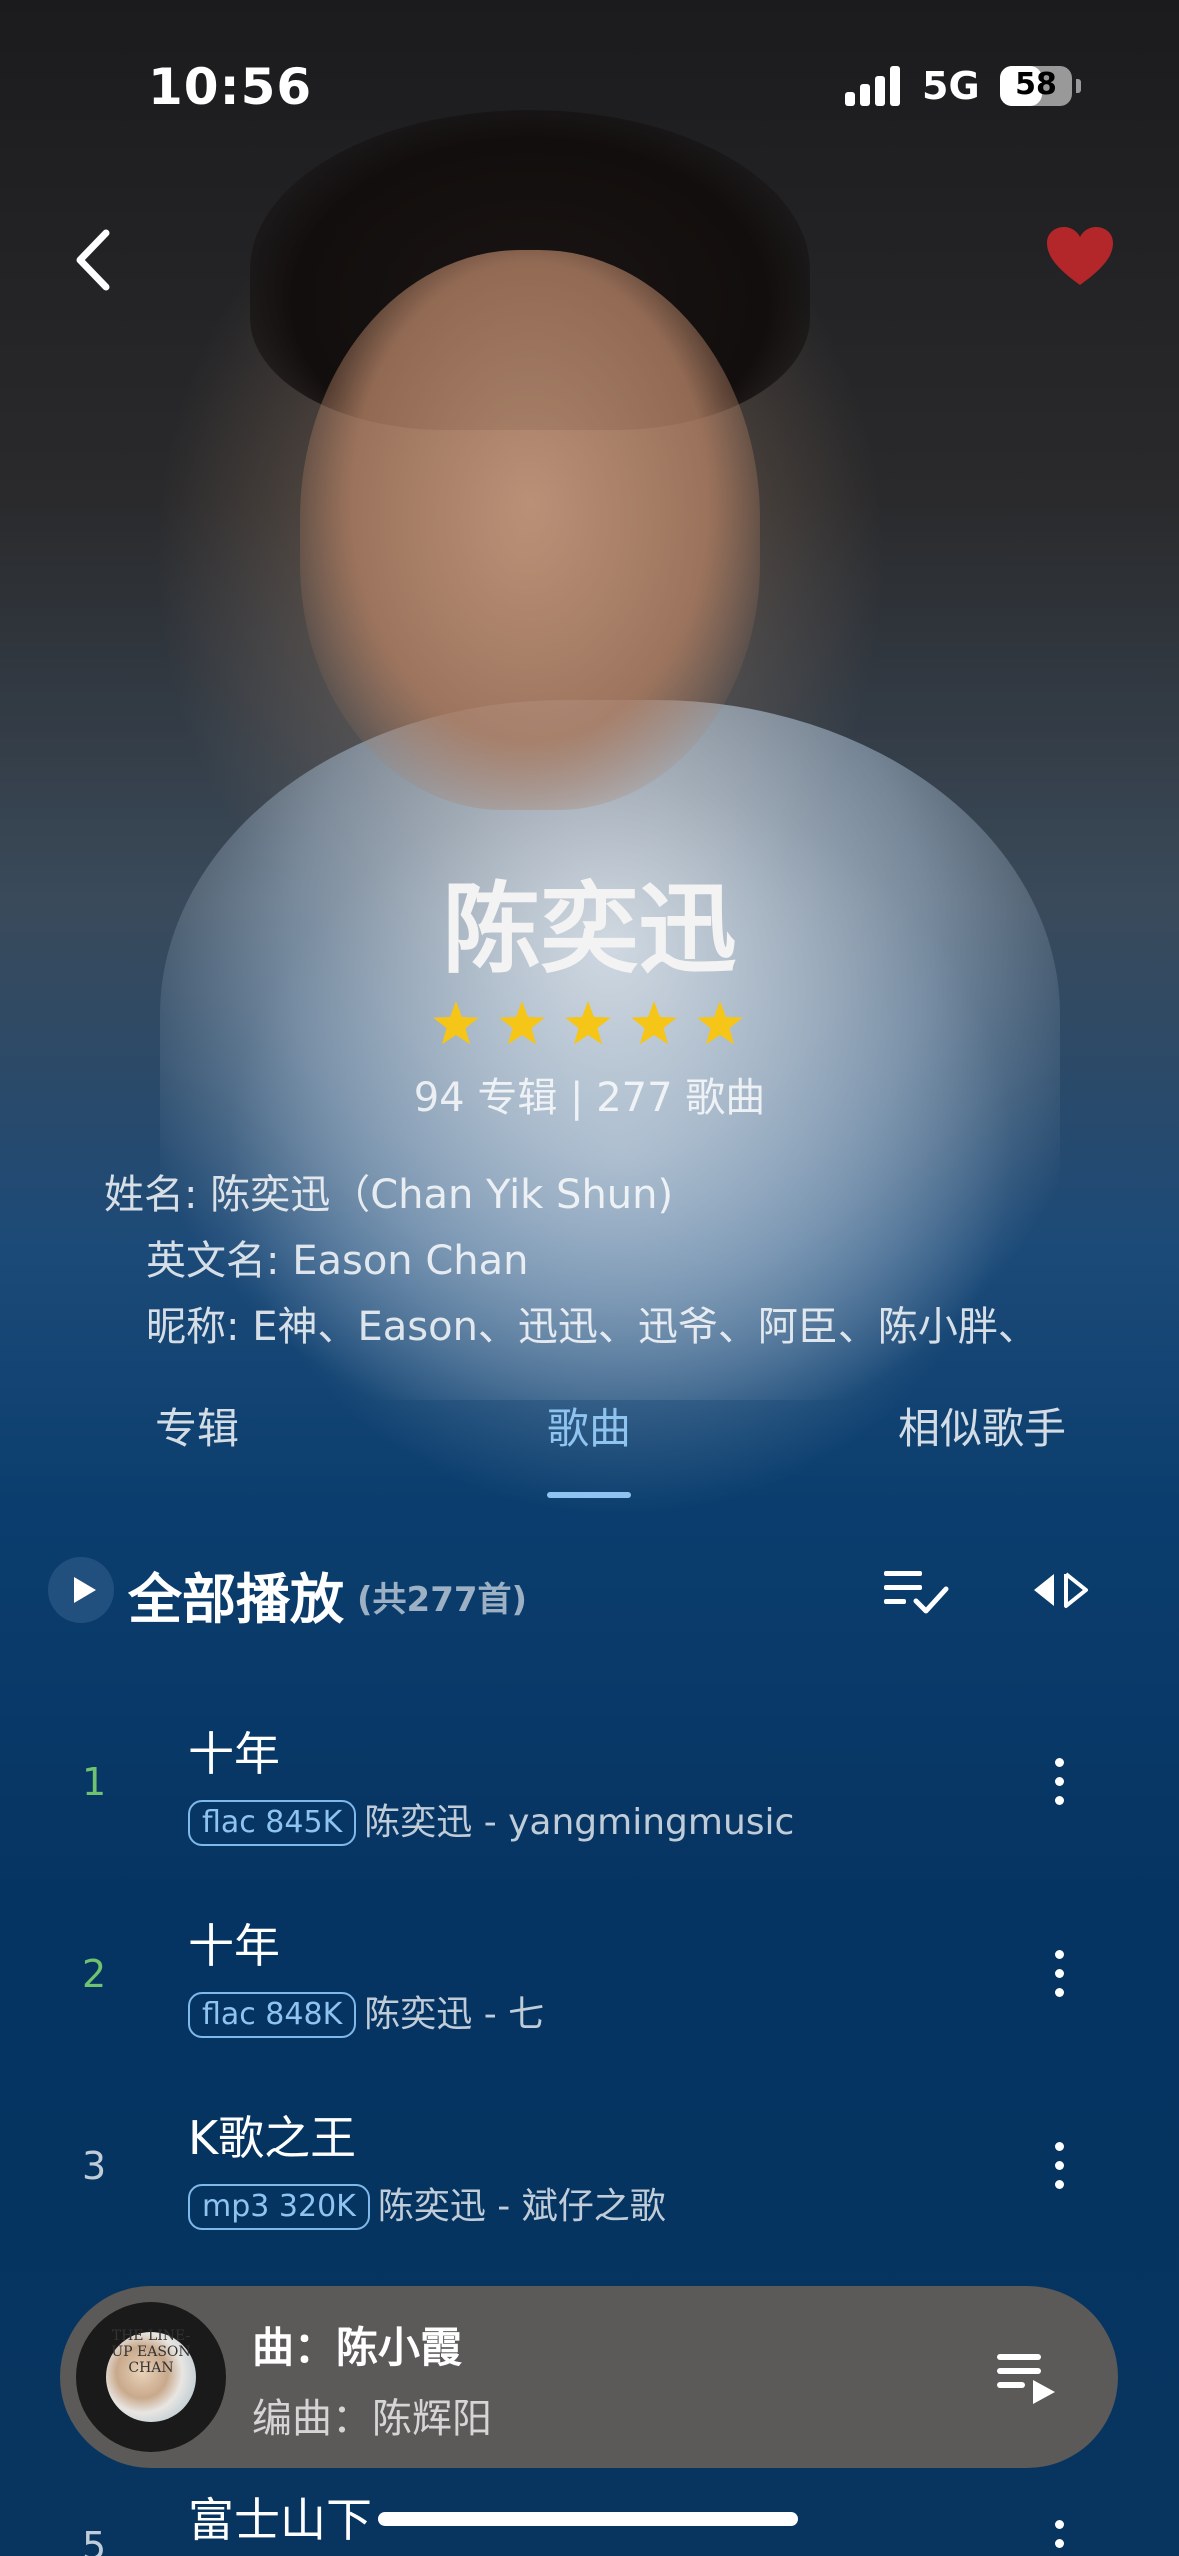 This screenshot has width=1179, height=2556. I want to click on favorite-button, so click(1080, 257).